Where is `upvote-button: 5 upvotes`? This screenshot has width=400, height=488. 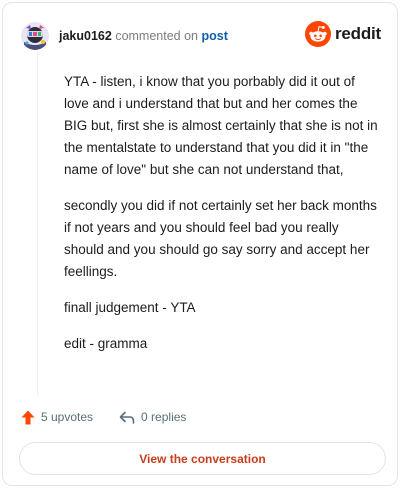
upvote-button: 5 upvotes is located at coordinates (57, 417).